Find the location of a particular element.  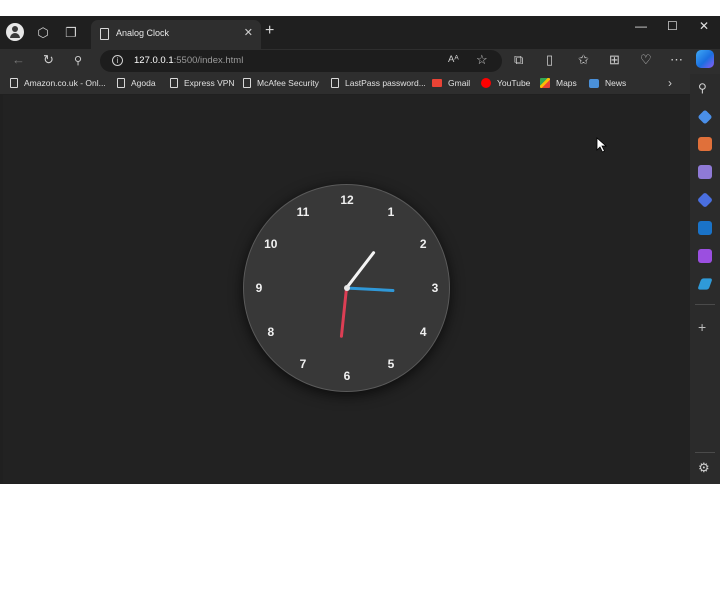

bookmark-agoda: Agoda is located at coordinates (136, 83).